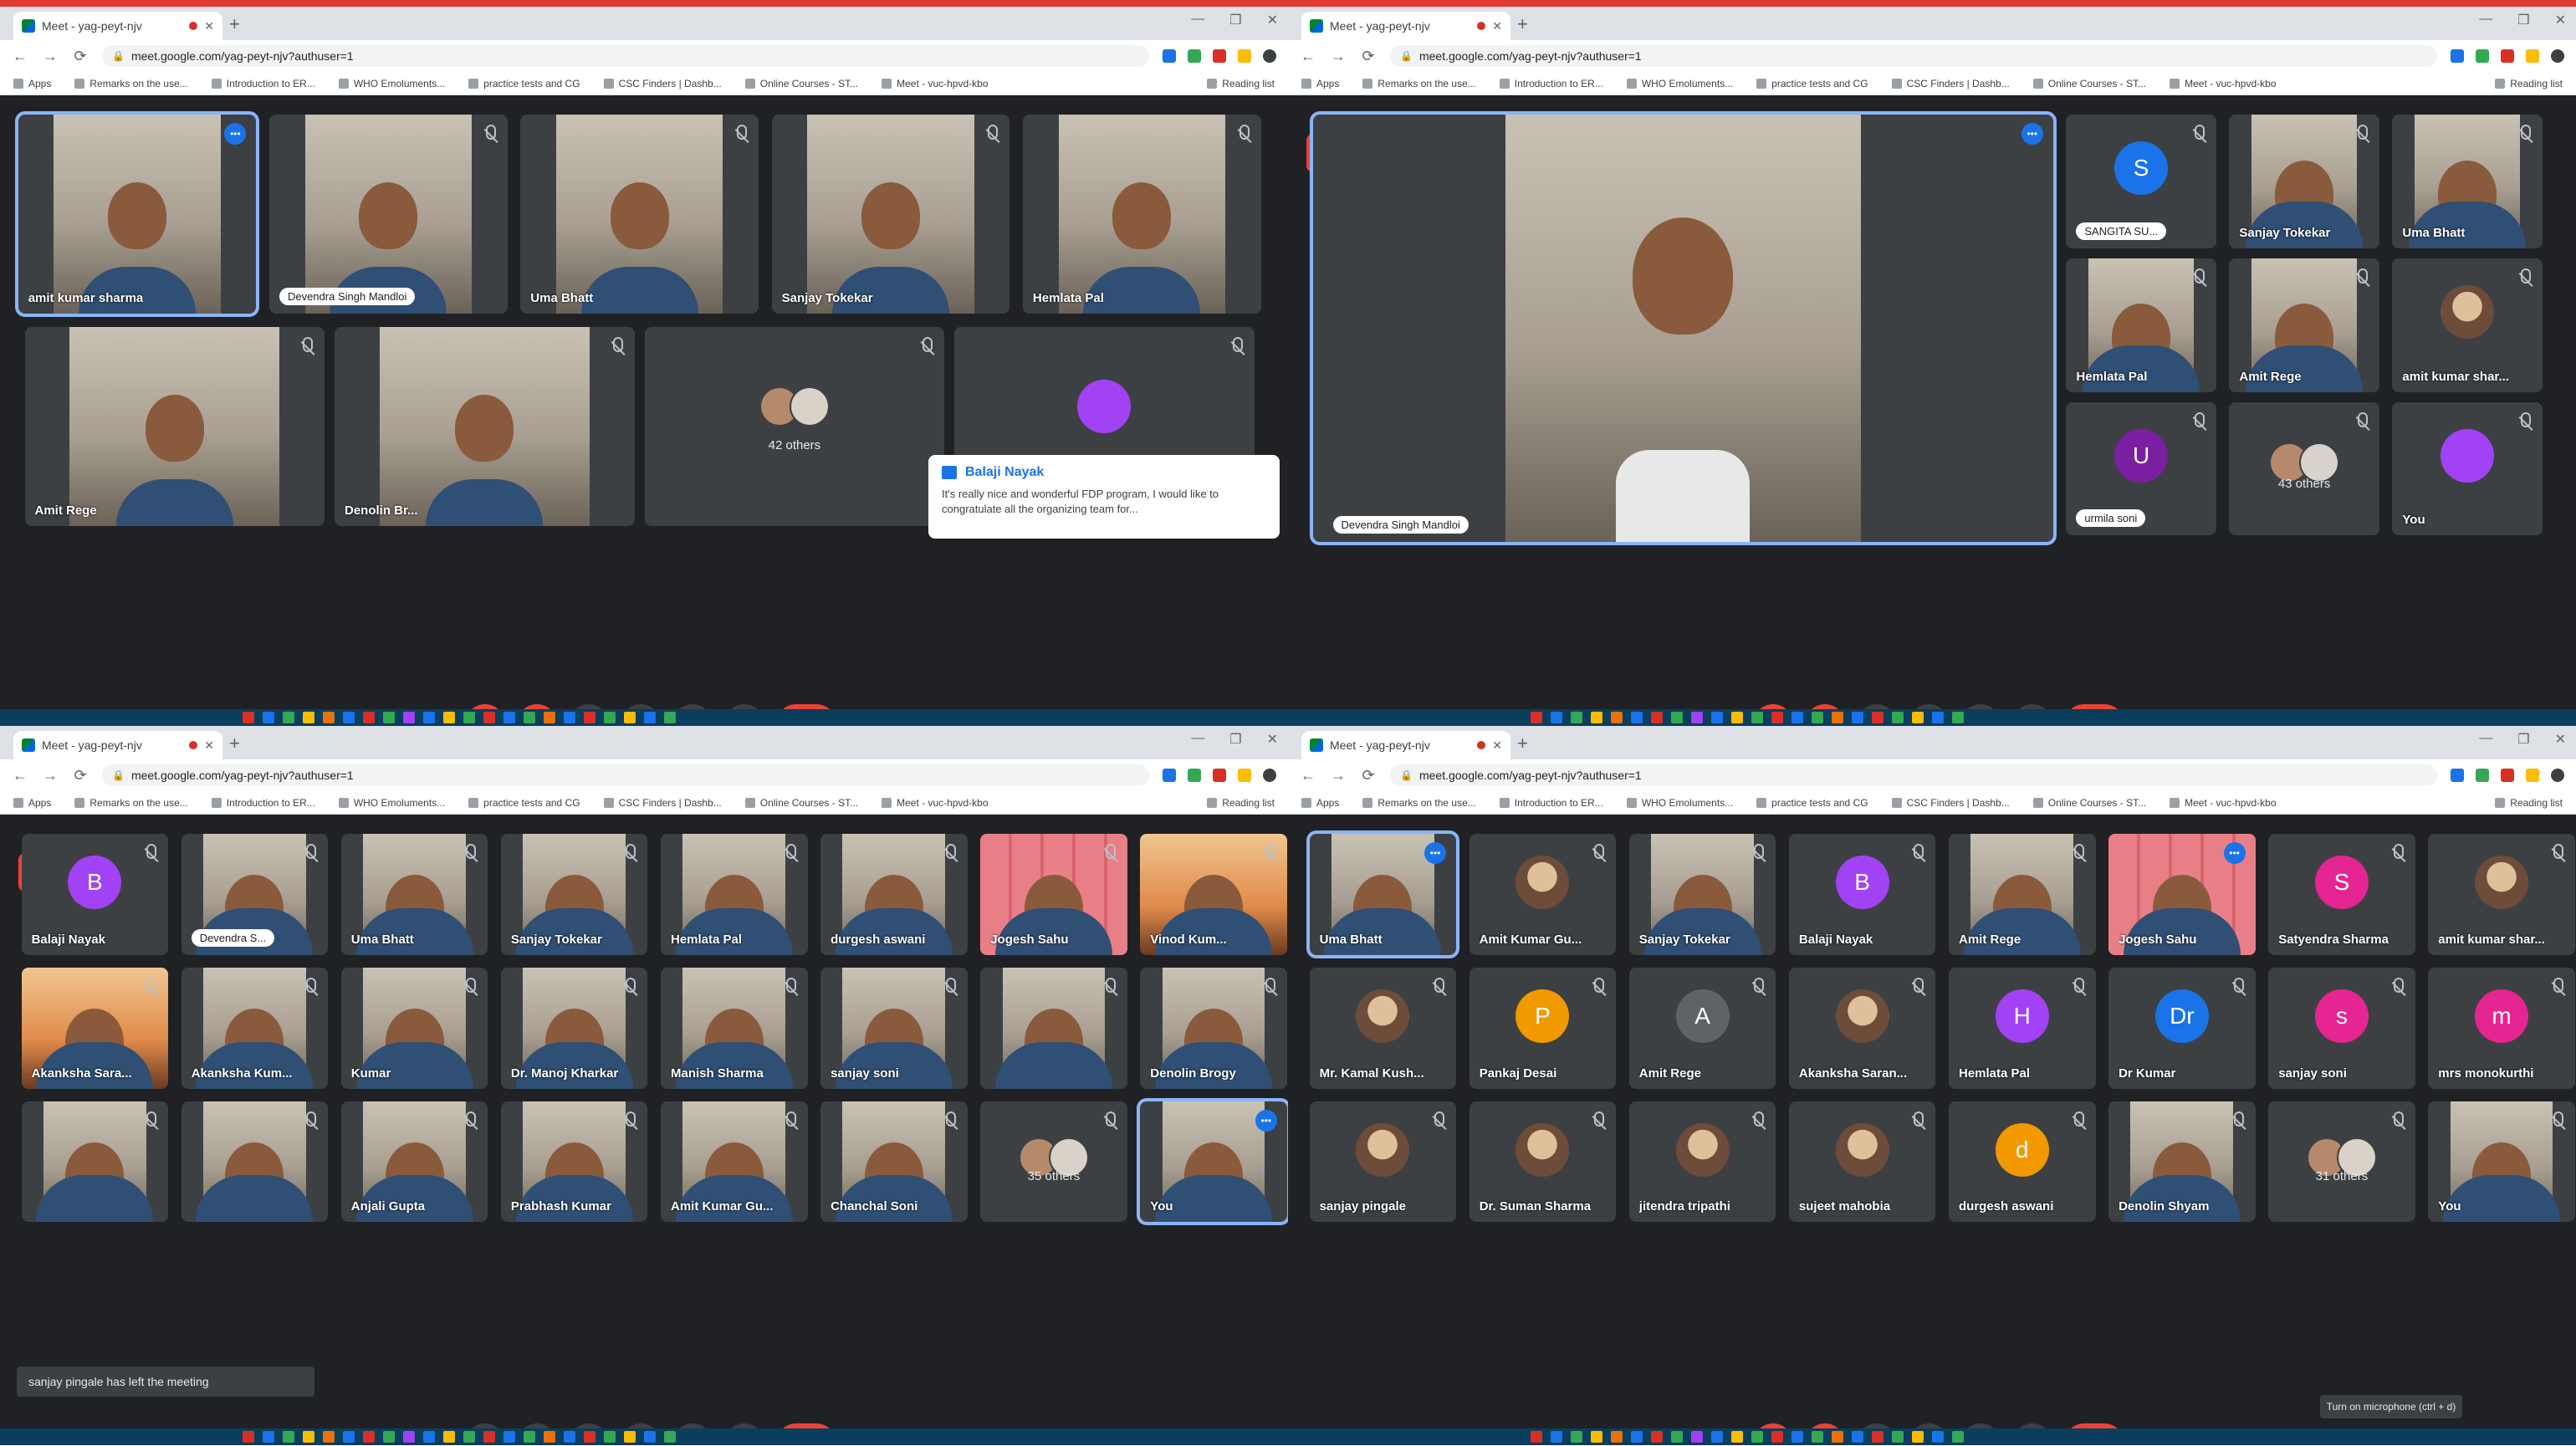 The image size is (2576, 1446). What do you see at coordinates (574, 1162) in the screenshot?
I see `participant-tile: Prabhash Kumar` at bounding box center [574, 1162].